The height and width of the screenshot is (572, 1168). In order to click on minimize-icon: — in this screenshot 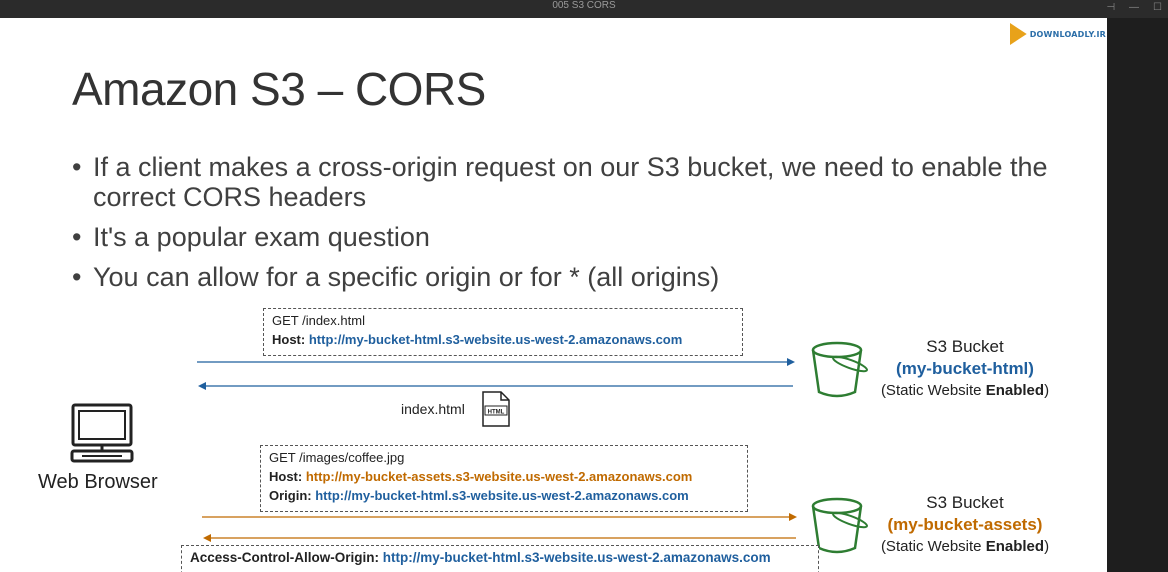, I will do `click(1134, 8)`.